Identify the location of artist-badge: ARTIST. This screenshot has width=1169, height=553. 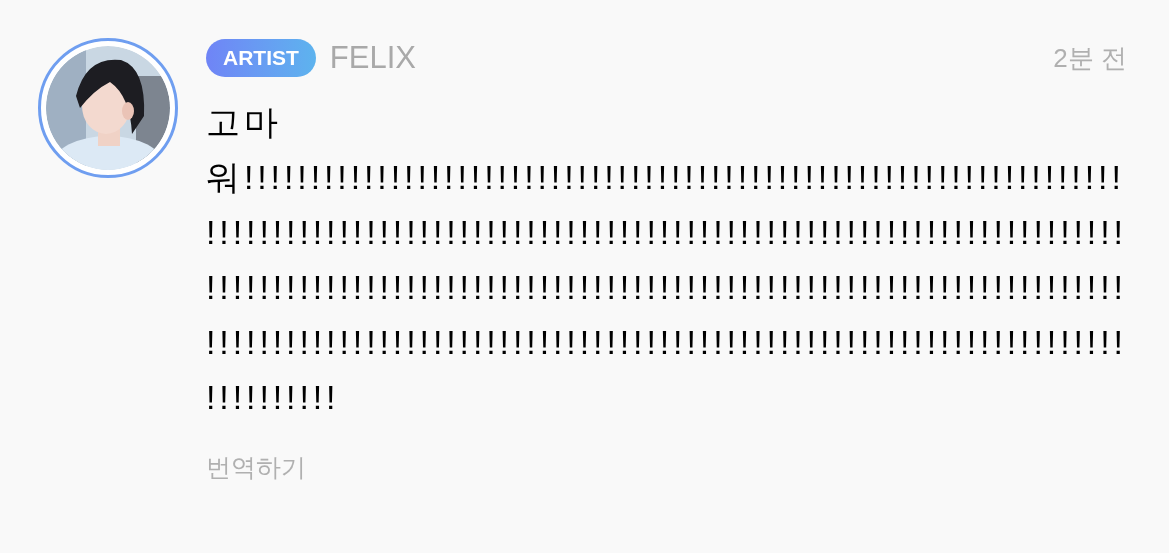
(261, 58).